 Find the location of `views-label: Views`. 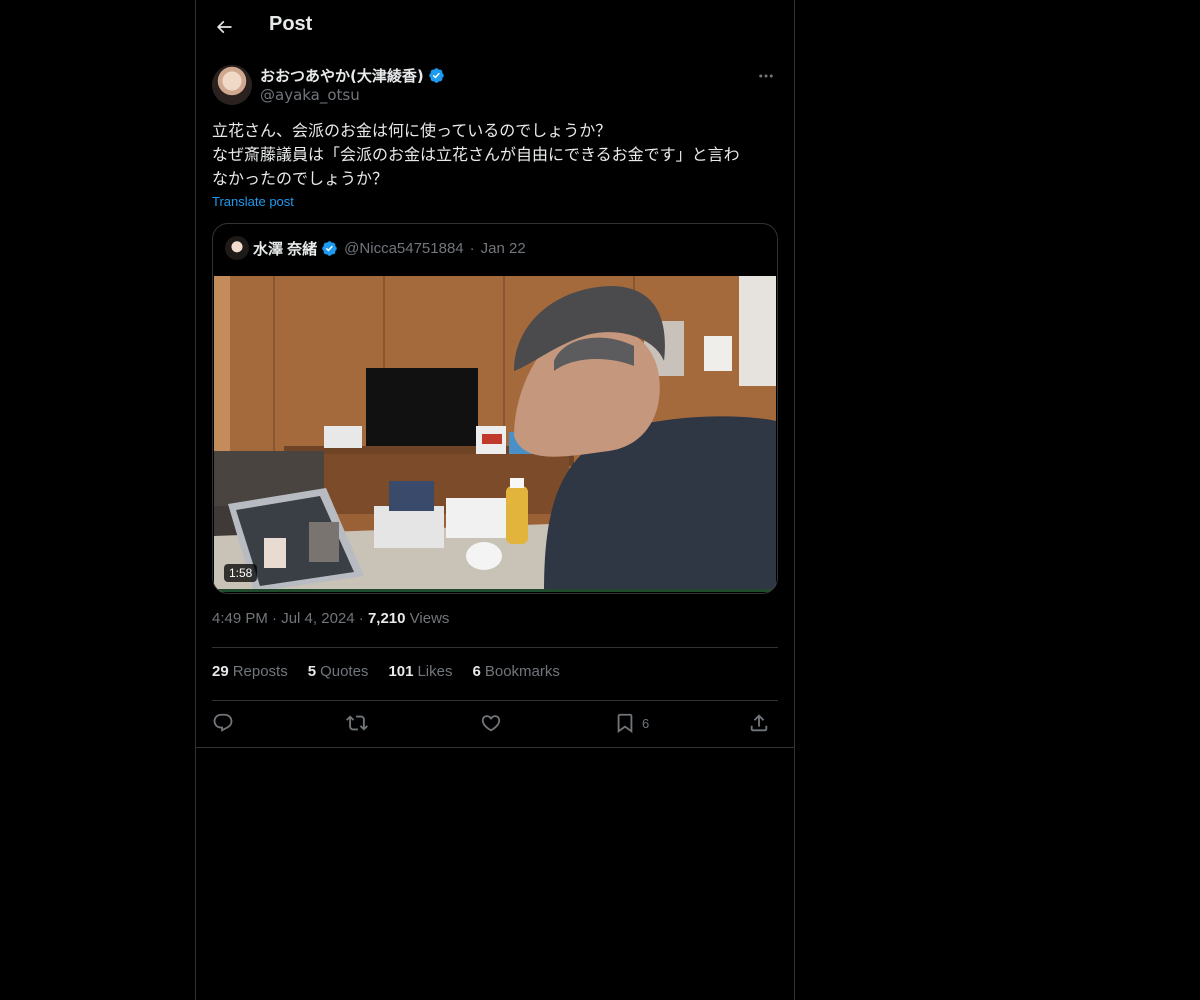

views-label: Views is located at coordinates (429, 618).